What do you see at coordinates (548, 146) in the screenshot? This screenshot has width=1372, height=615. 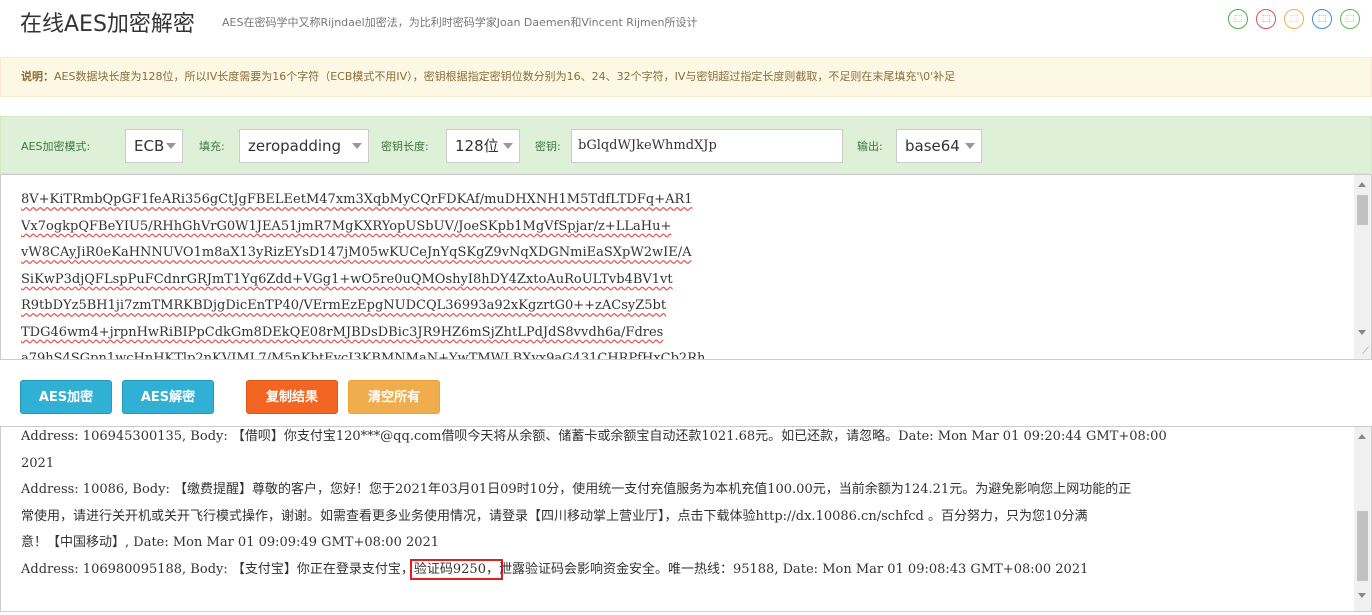 I see `key-label: 密钥:` at bounding box center [548, 146].